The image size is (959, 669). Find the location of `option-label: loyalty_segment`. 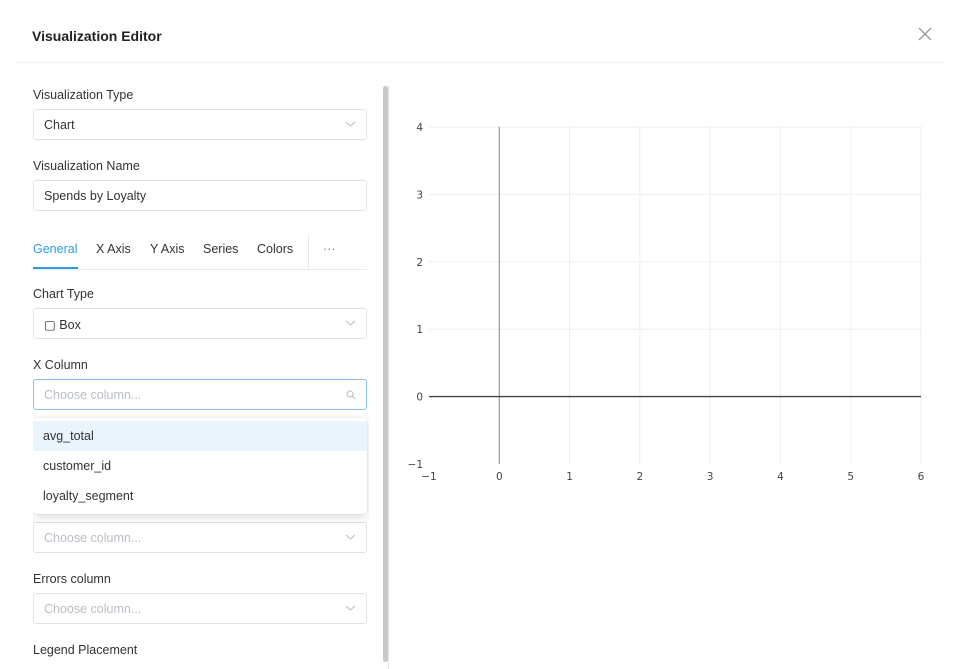

option-label: loyalty_segment is located at coordinates (88, 496).